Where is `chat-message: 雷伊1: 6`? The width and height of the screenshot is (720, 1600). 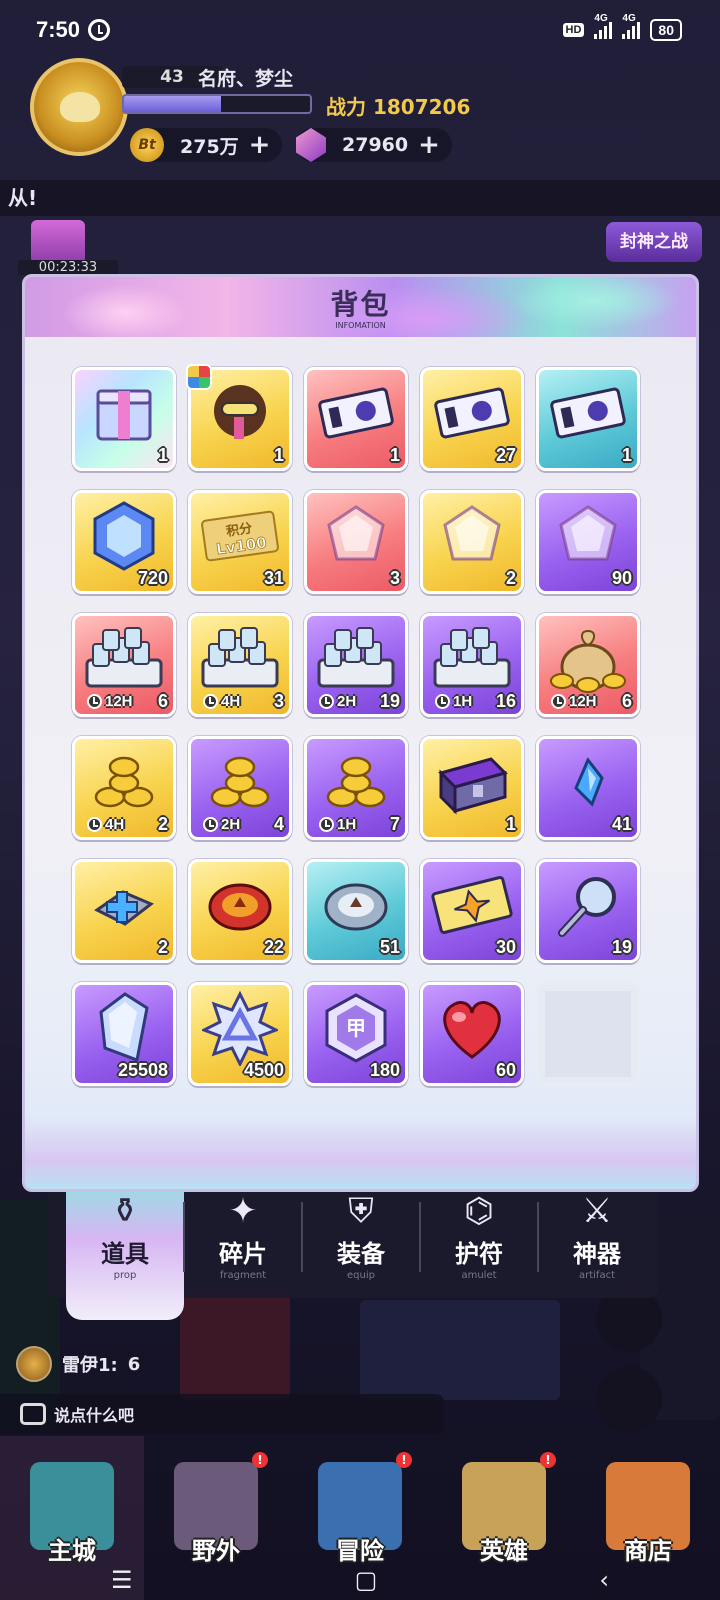
chat-message: 雷伊1: 6 is located at coordinates (78, 1364).